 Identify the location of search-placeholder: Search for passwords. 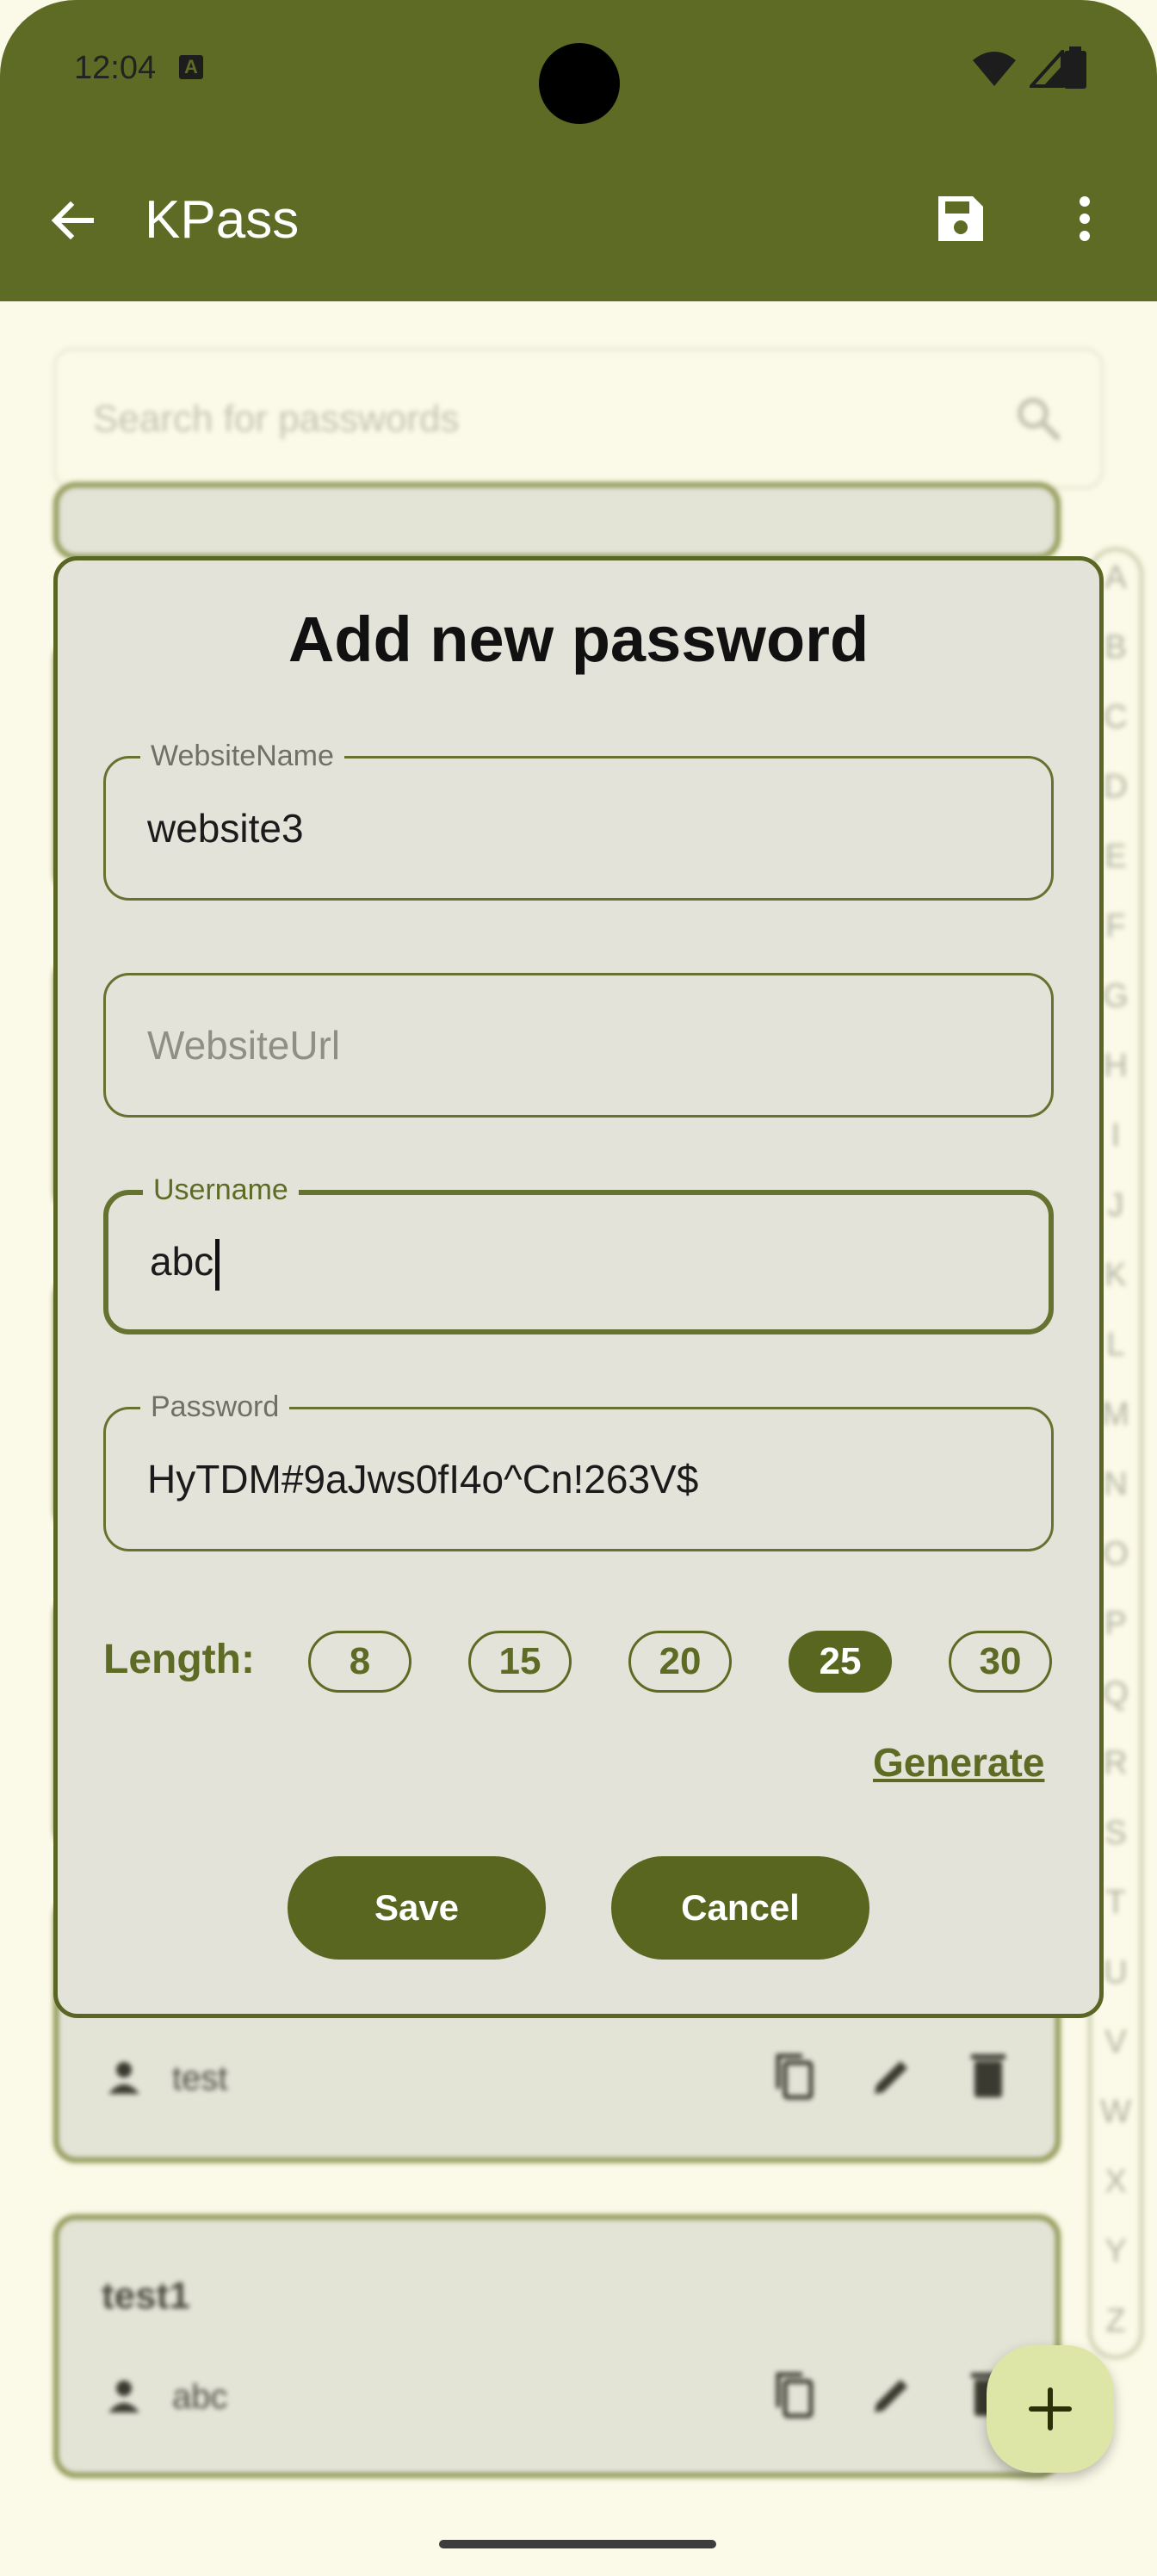
(276, 419).